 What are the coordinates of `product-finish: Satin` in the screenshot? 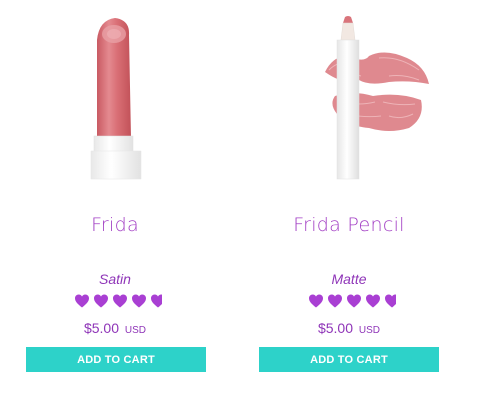 It's located at (115, 279).